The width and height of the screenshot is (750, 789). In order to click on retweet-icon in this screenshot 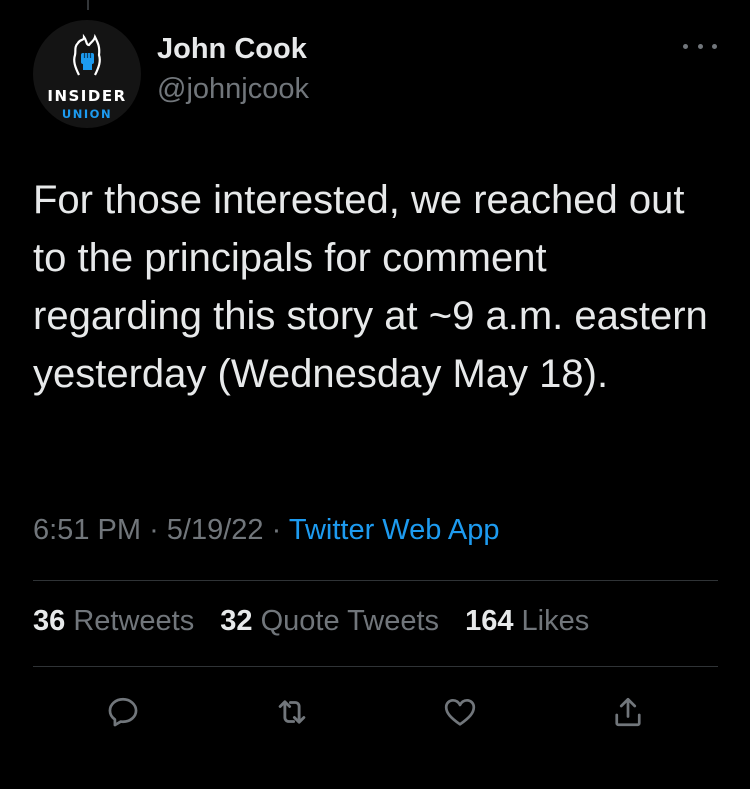, I will do `click(292, 712)`.